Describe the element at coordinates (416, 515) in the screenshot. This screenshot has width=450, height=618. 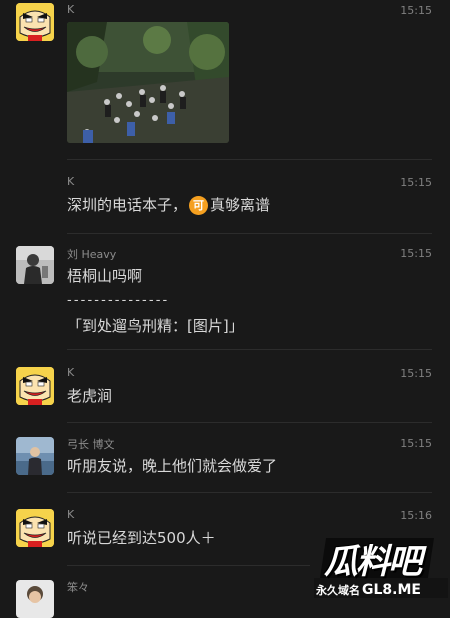
I see `message-time: 15:16` at that location.